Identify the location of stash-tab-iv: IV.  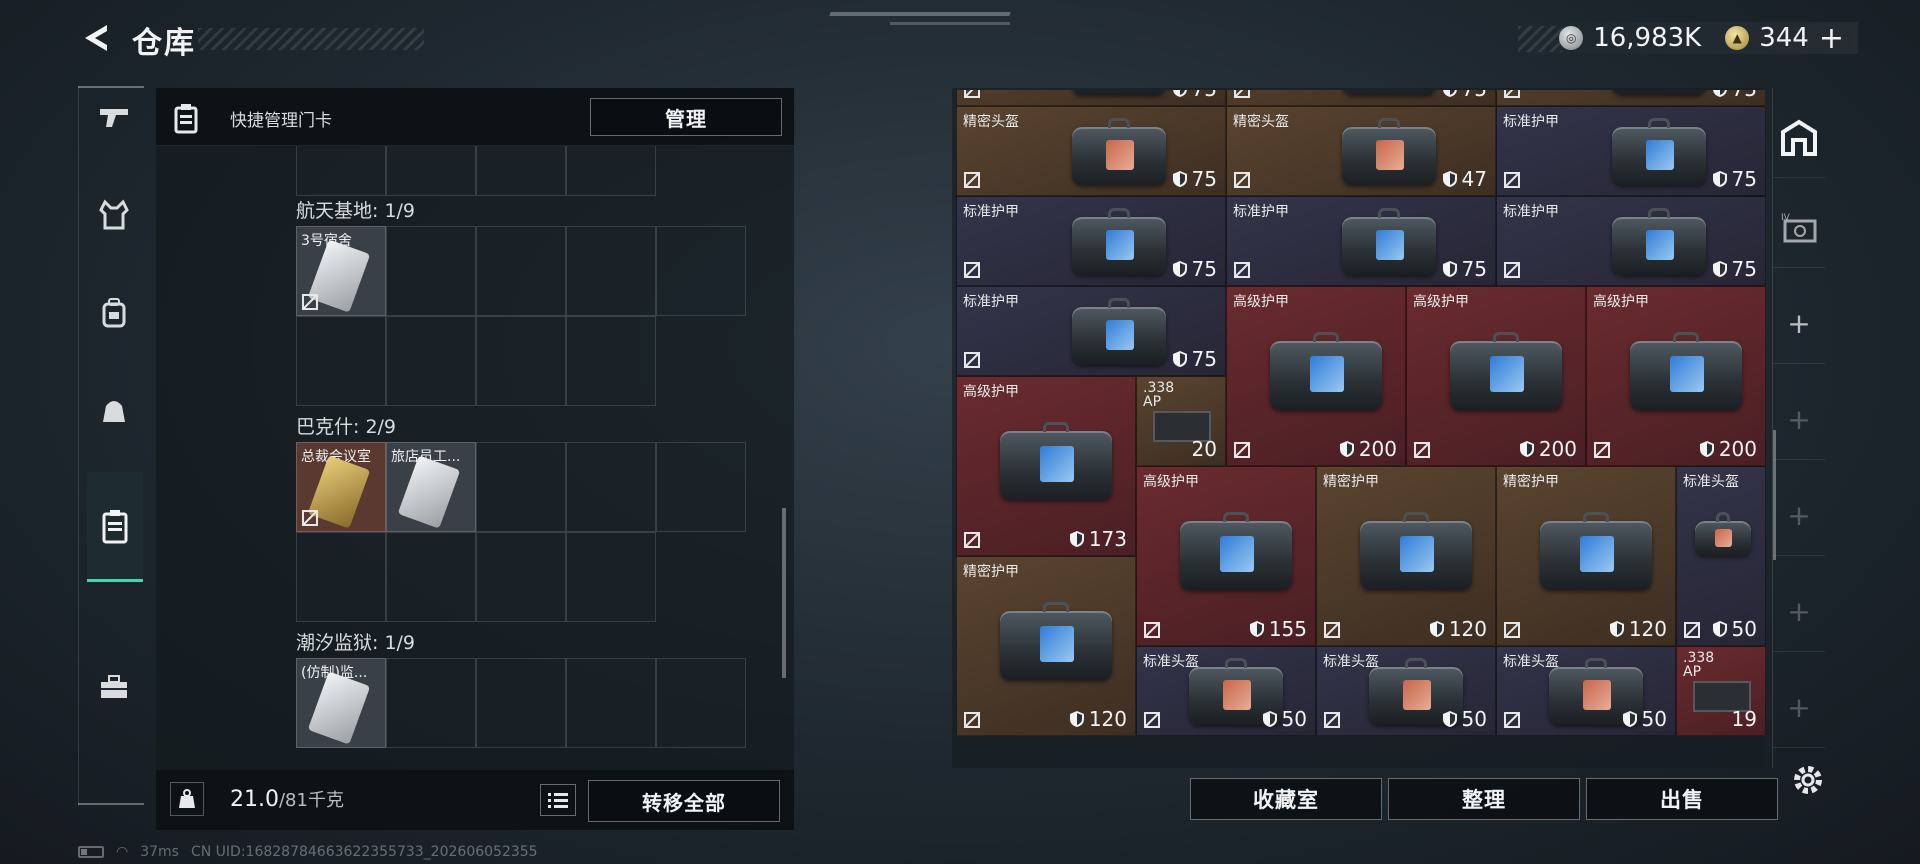
(1799, 228).